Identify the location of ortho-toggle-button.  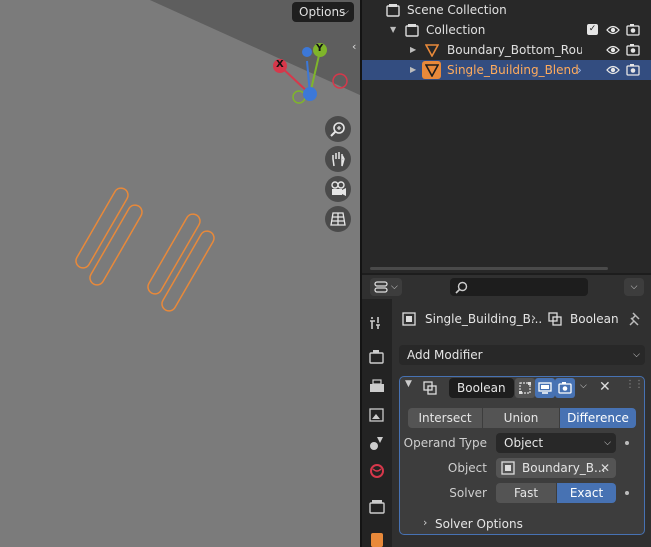
(338, 219).